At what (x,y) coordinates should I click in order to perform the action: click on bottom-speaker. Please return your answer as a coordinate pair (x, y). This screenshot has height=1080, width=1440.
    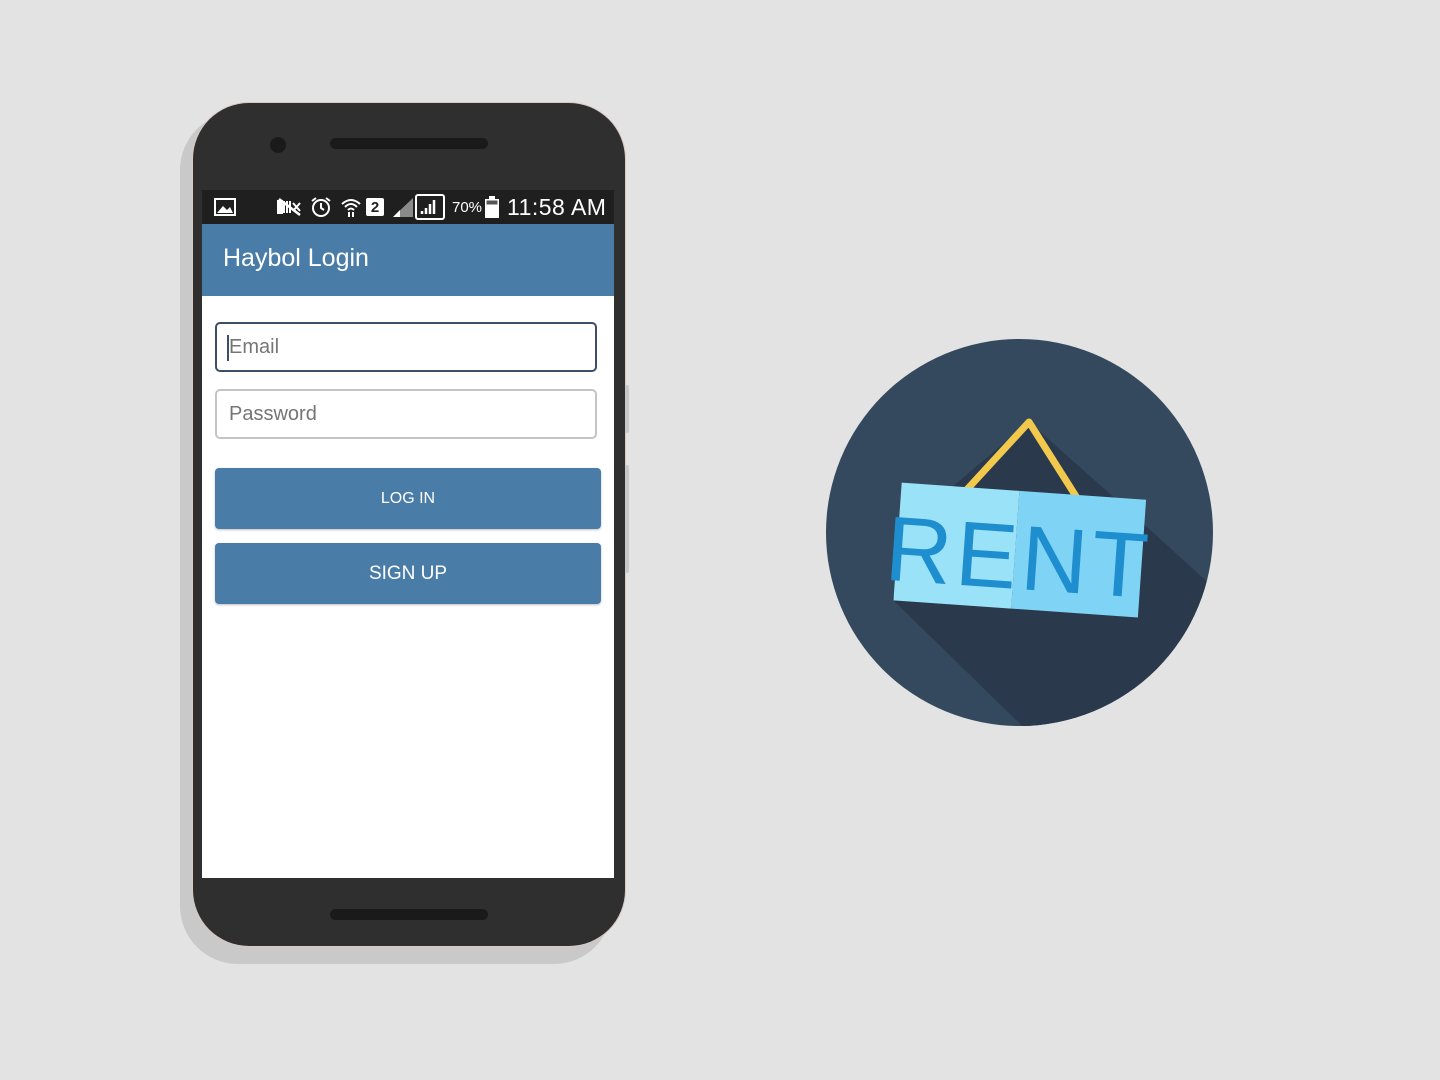
    Looking at the image, I should click on (409, 914).